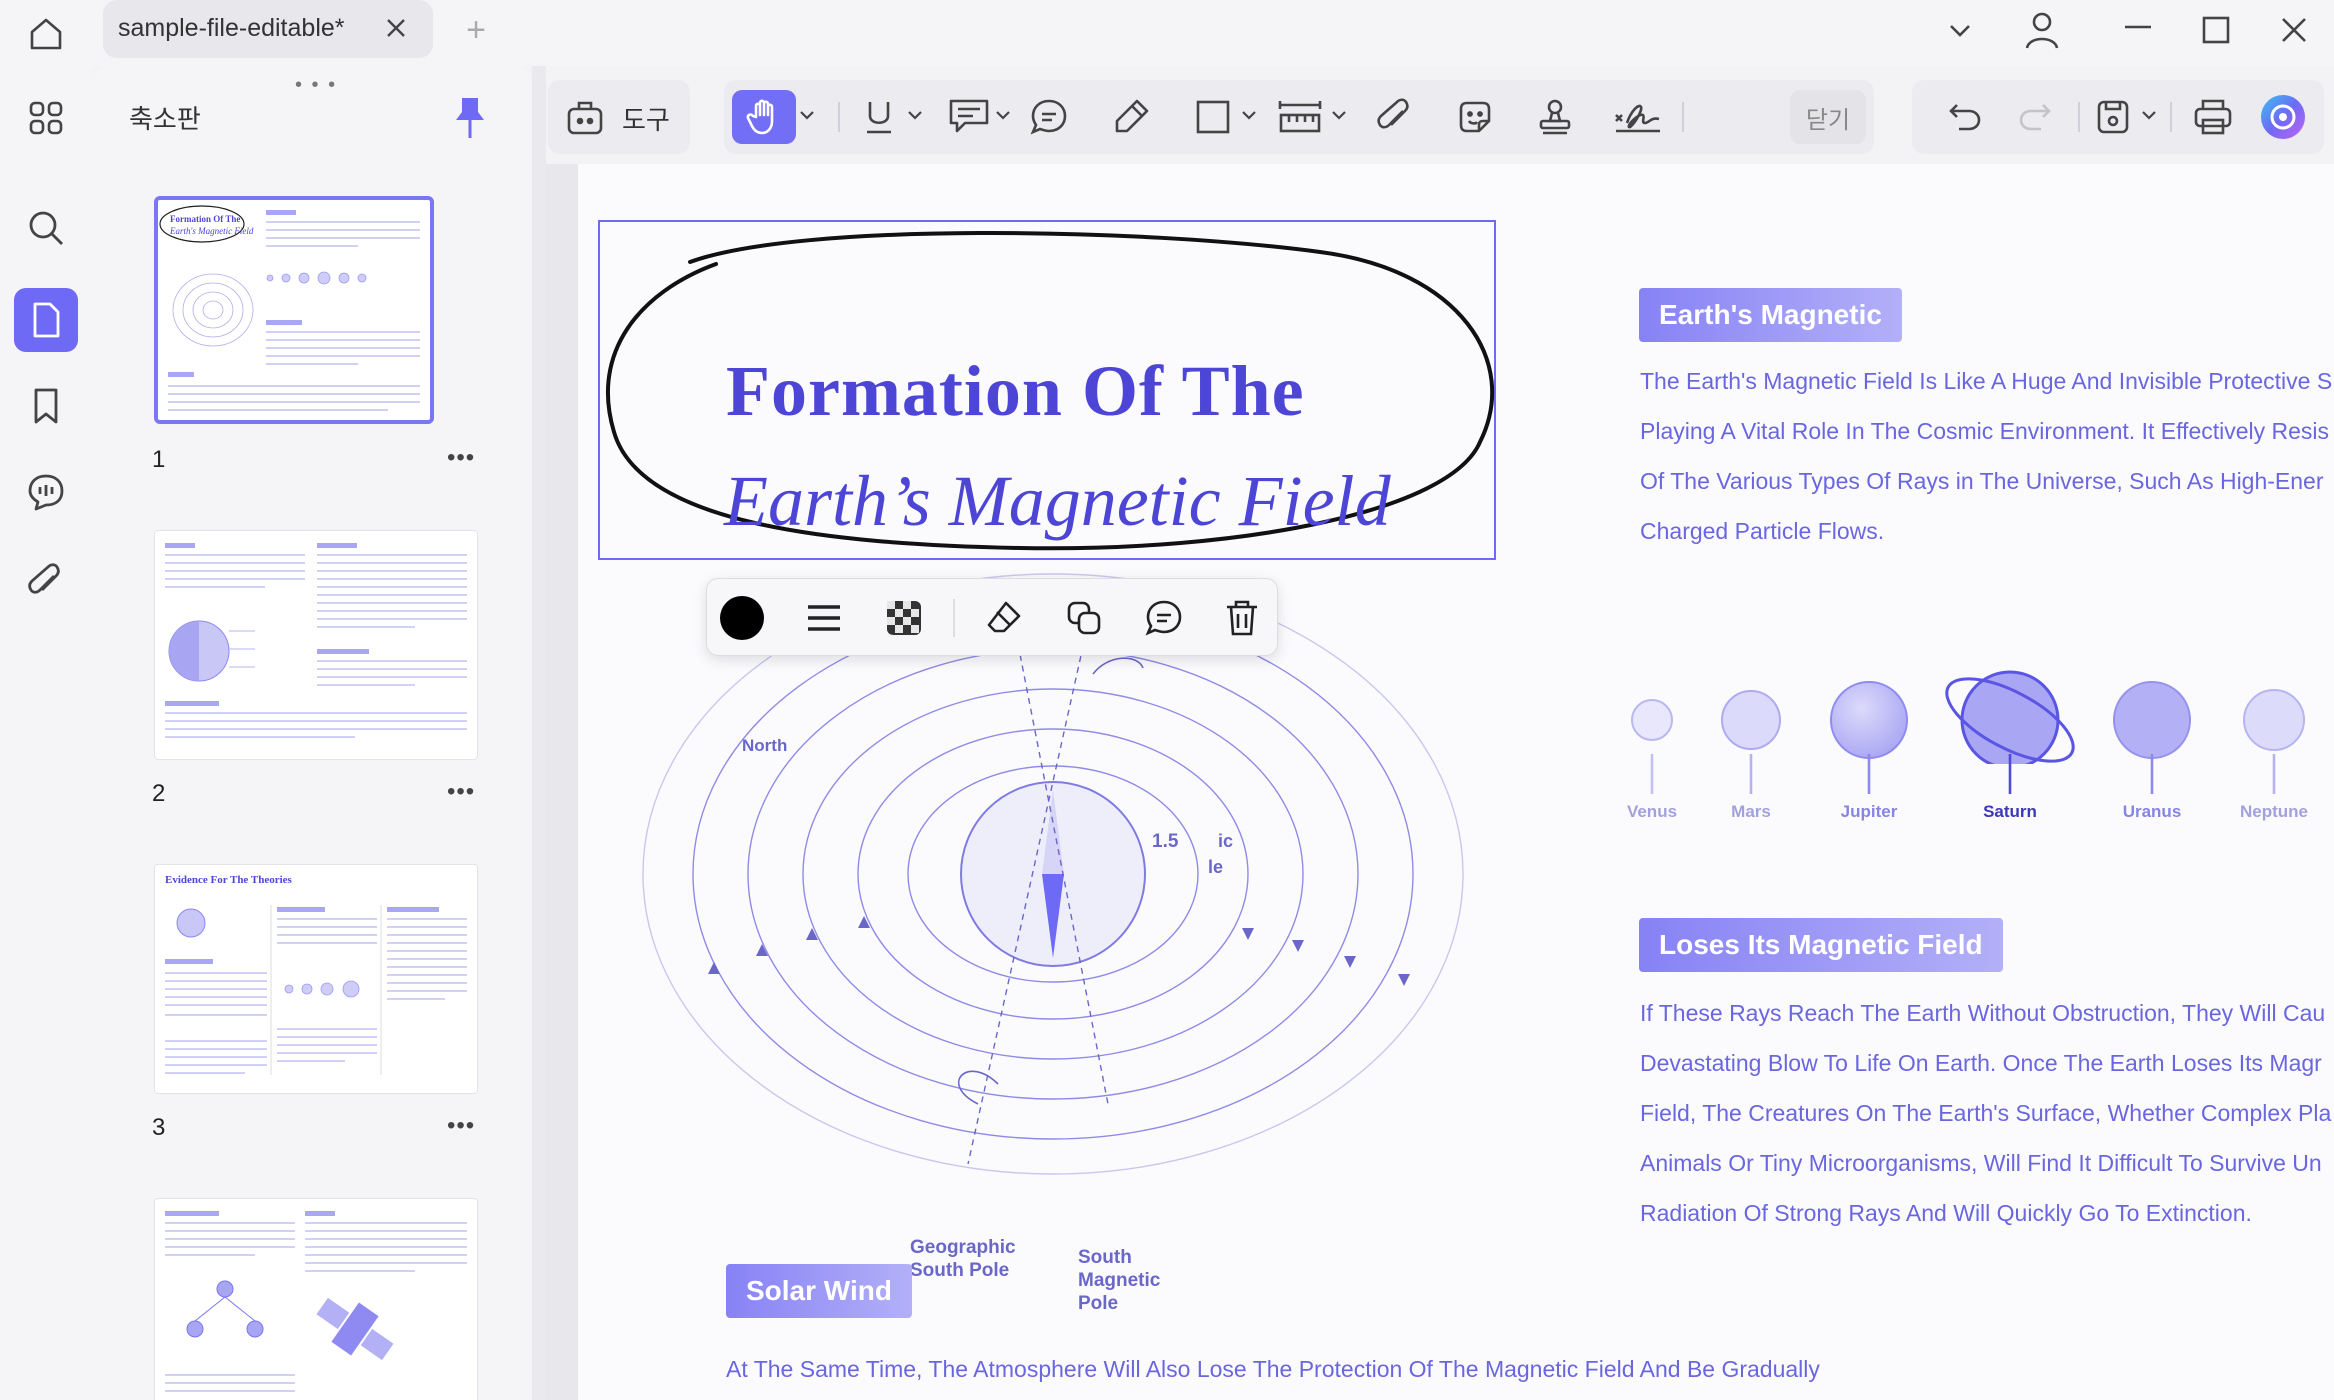  I want to click on undo-icon, so click(1965, 117).